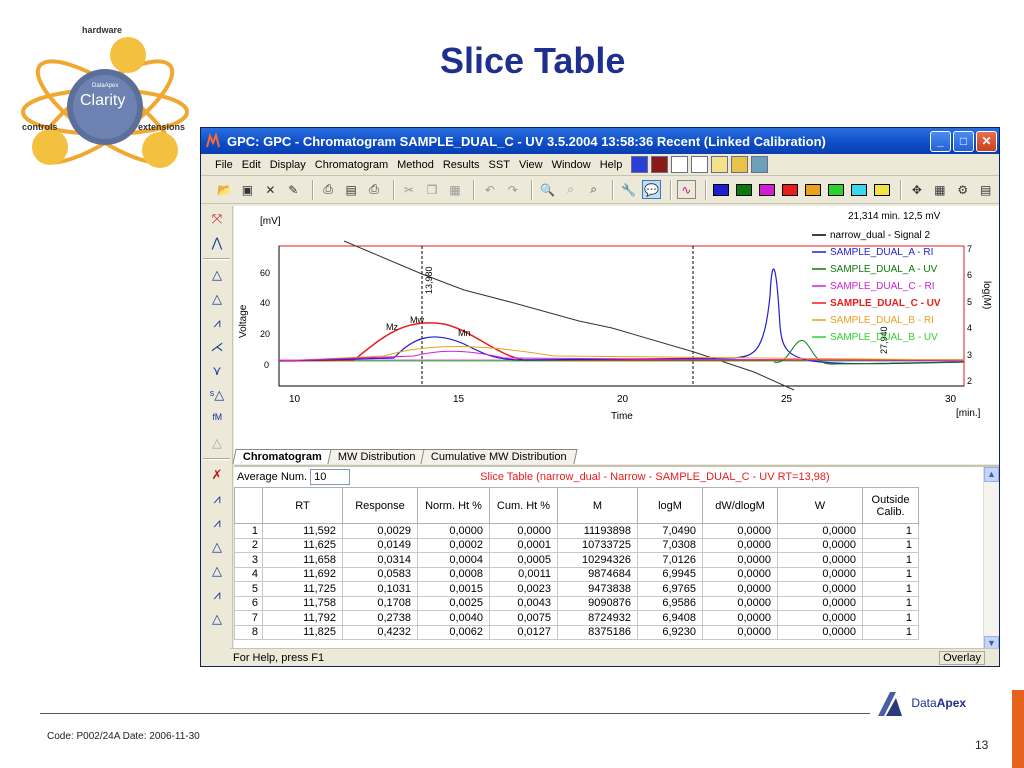 This screenshot has width=1024, height=768. Describe the element at coordinates (454, 189) in the screenshot. I see `paste-icon: ▦` at that location.